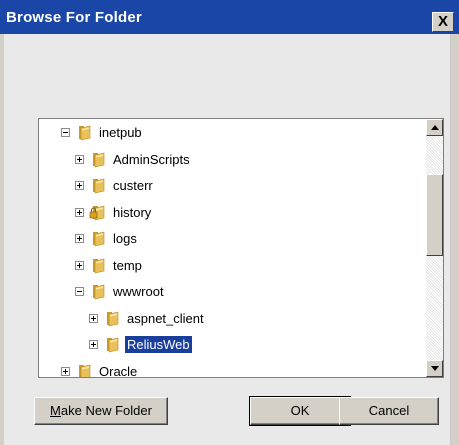 The height and width of the screenshot is (445, 459). Describe the element at coordinates (232, 187) in the screenshot. I see `tree-item: custerr` at that location.